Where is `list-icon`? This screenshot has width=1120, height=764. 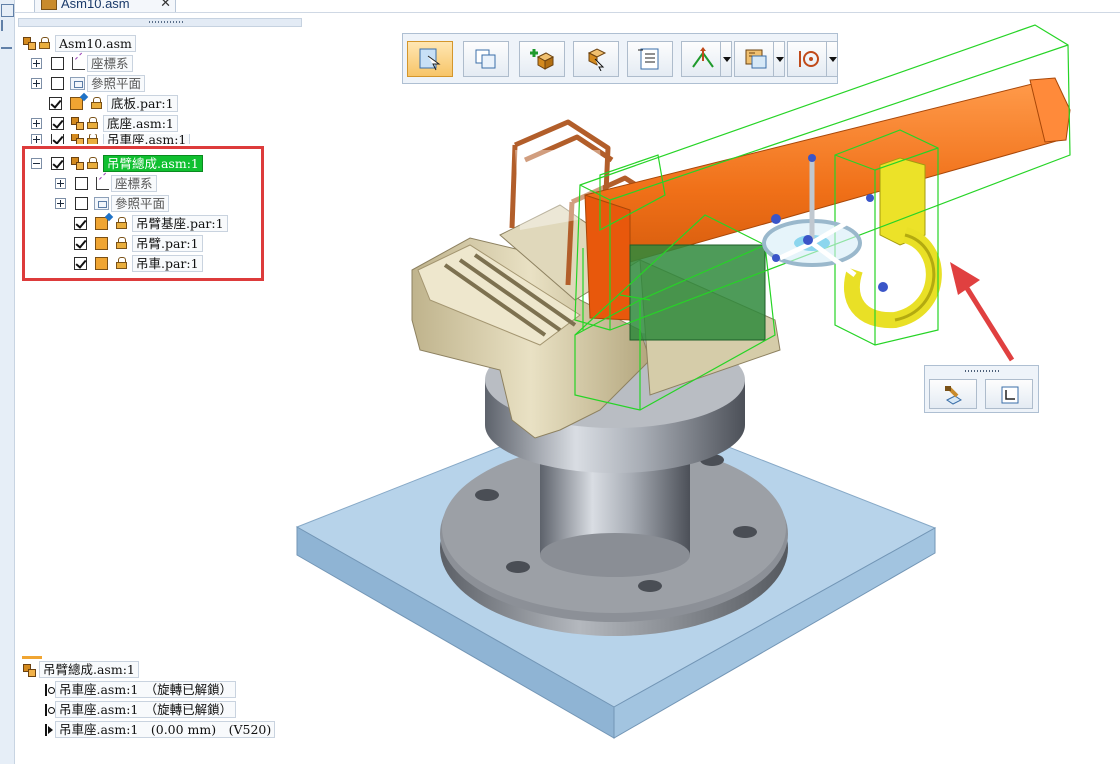
list-icon is located at coordinates (648, 59).